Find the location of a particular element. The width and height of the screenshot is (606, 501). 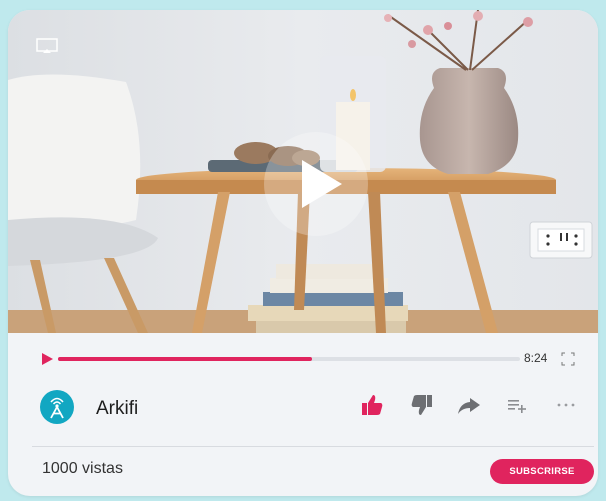

more-horizontal-icon is located at coordinates (566, 405).